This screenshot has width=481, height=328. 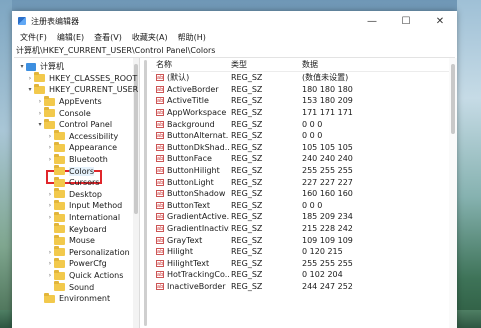 I want to click on tree-node: › AppEvents, so click(x=69, y=101).